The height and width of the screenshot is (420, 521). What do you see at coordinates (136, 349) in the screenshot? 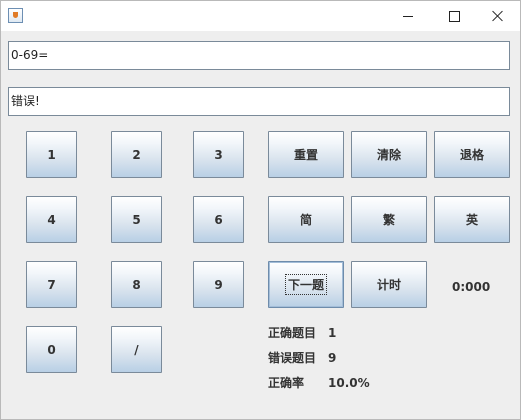
I see `key-divide-button: /` at bounding box center [136, 349].